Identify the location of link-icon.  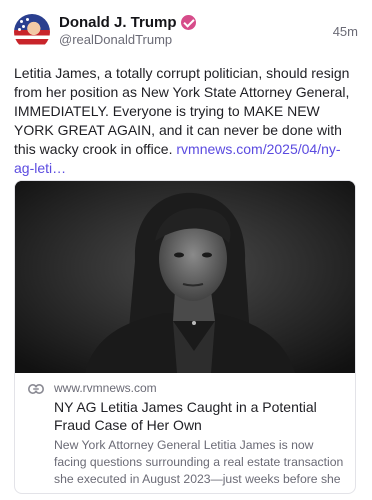
(36, 389).